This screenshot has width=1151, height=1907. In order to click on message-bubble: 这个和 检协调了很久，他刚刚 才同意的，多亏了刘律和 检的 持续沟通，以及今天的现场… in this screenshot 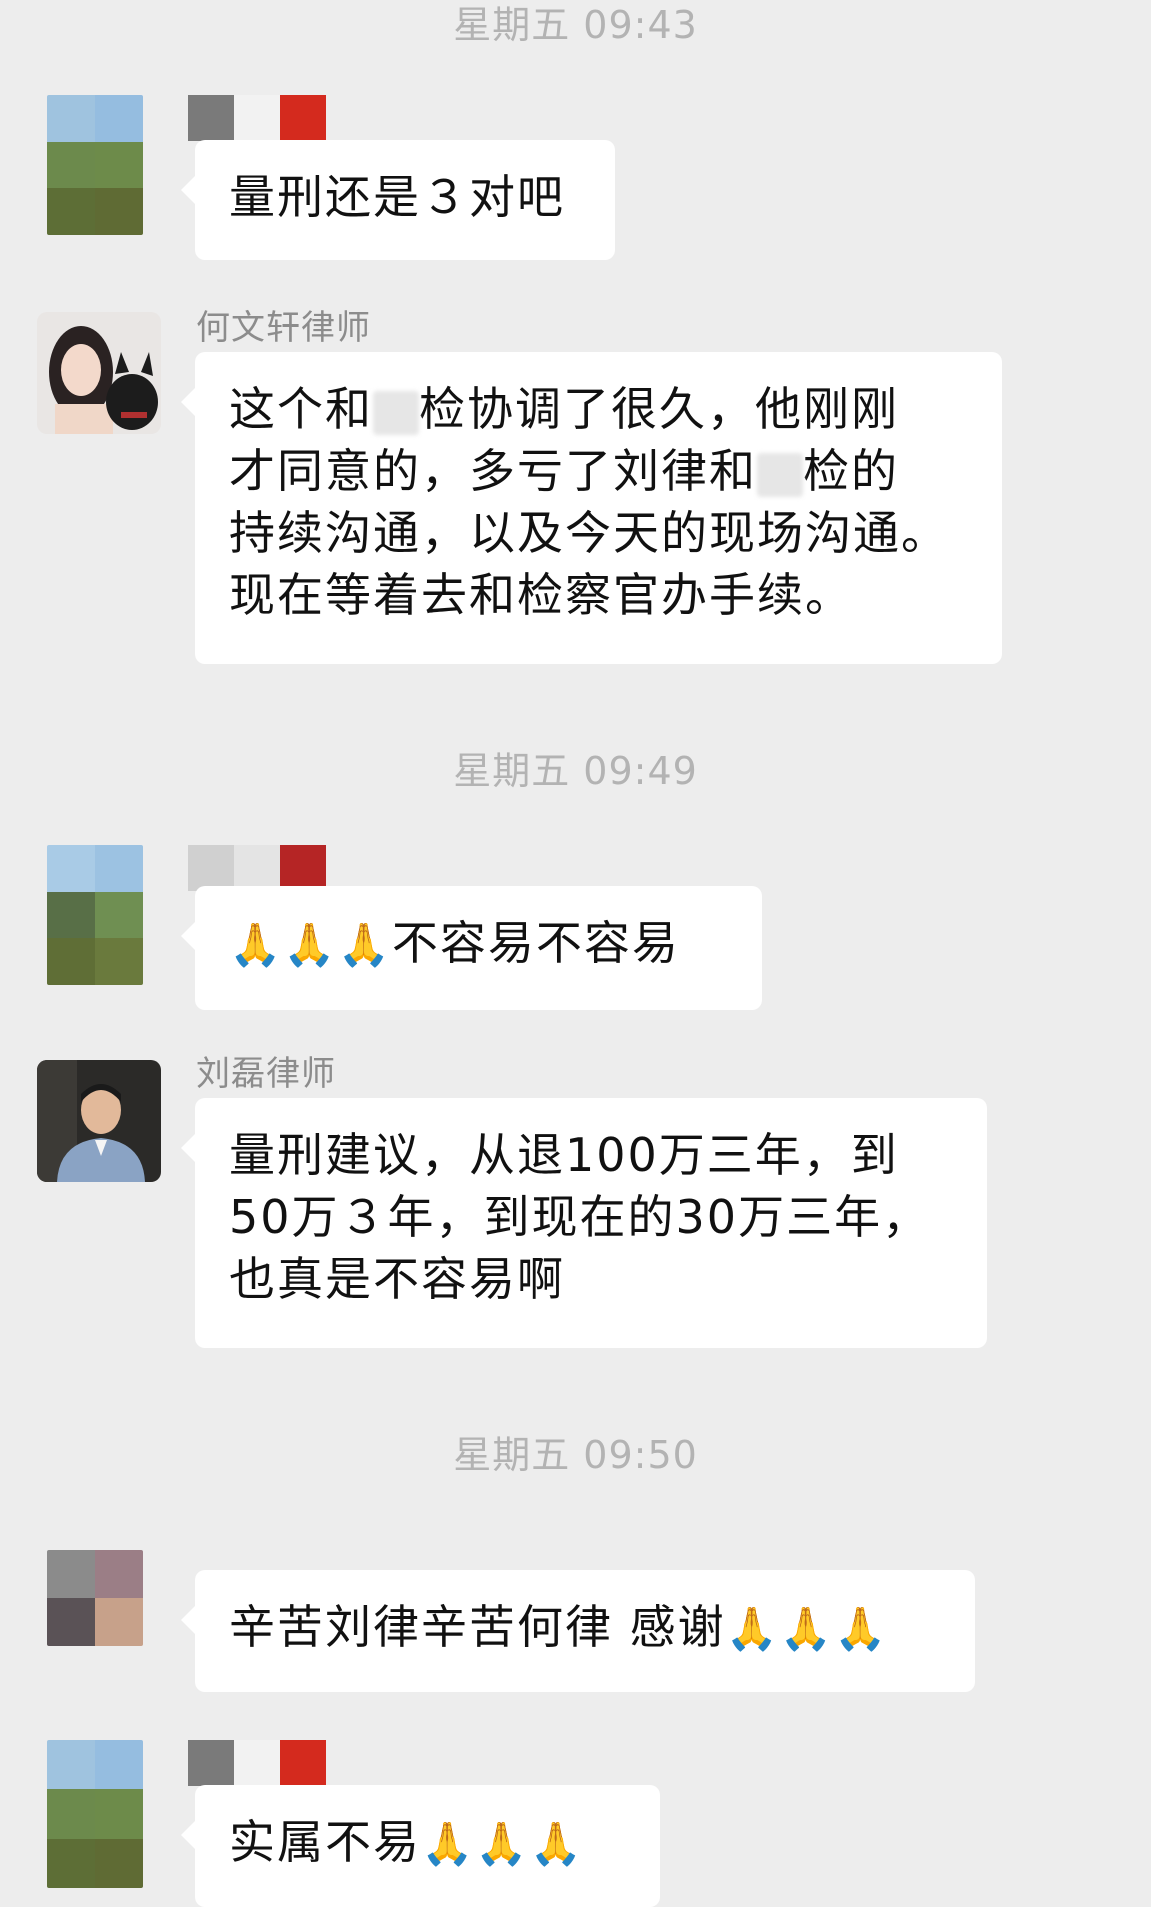, I will do `click(591, 508)`.